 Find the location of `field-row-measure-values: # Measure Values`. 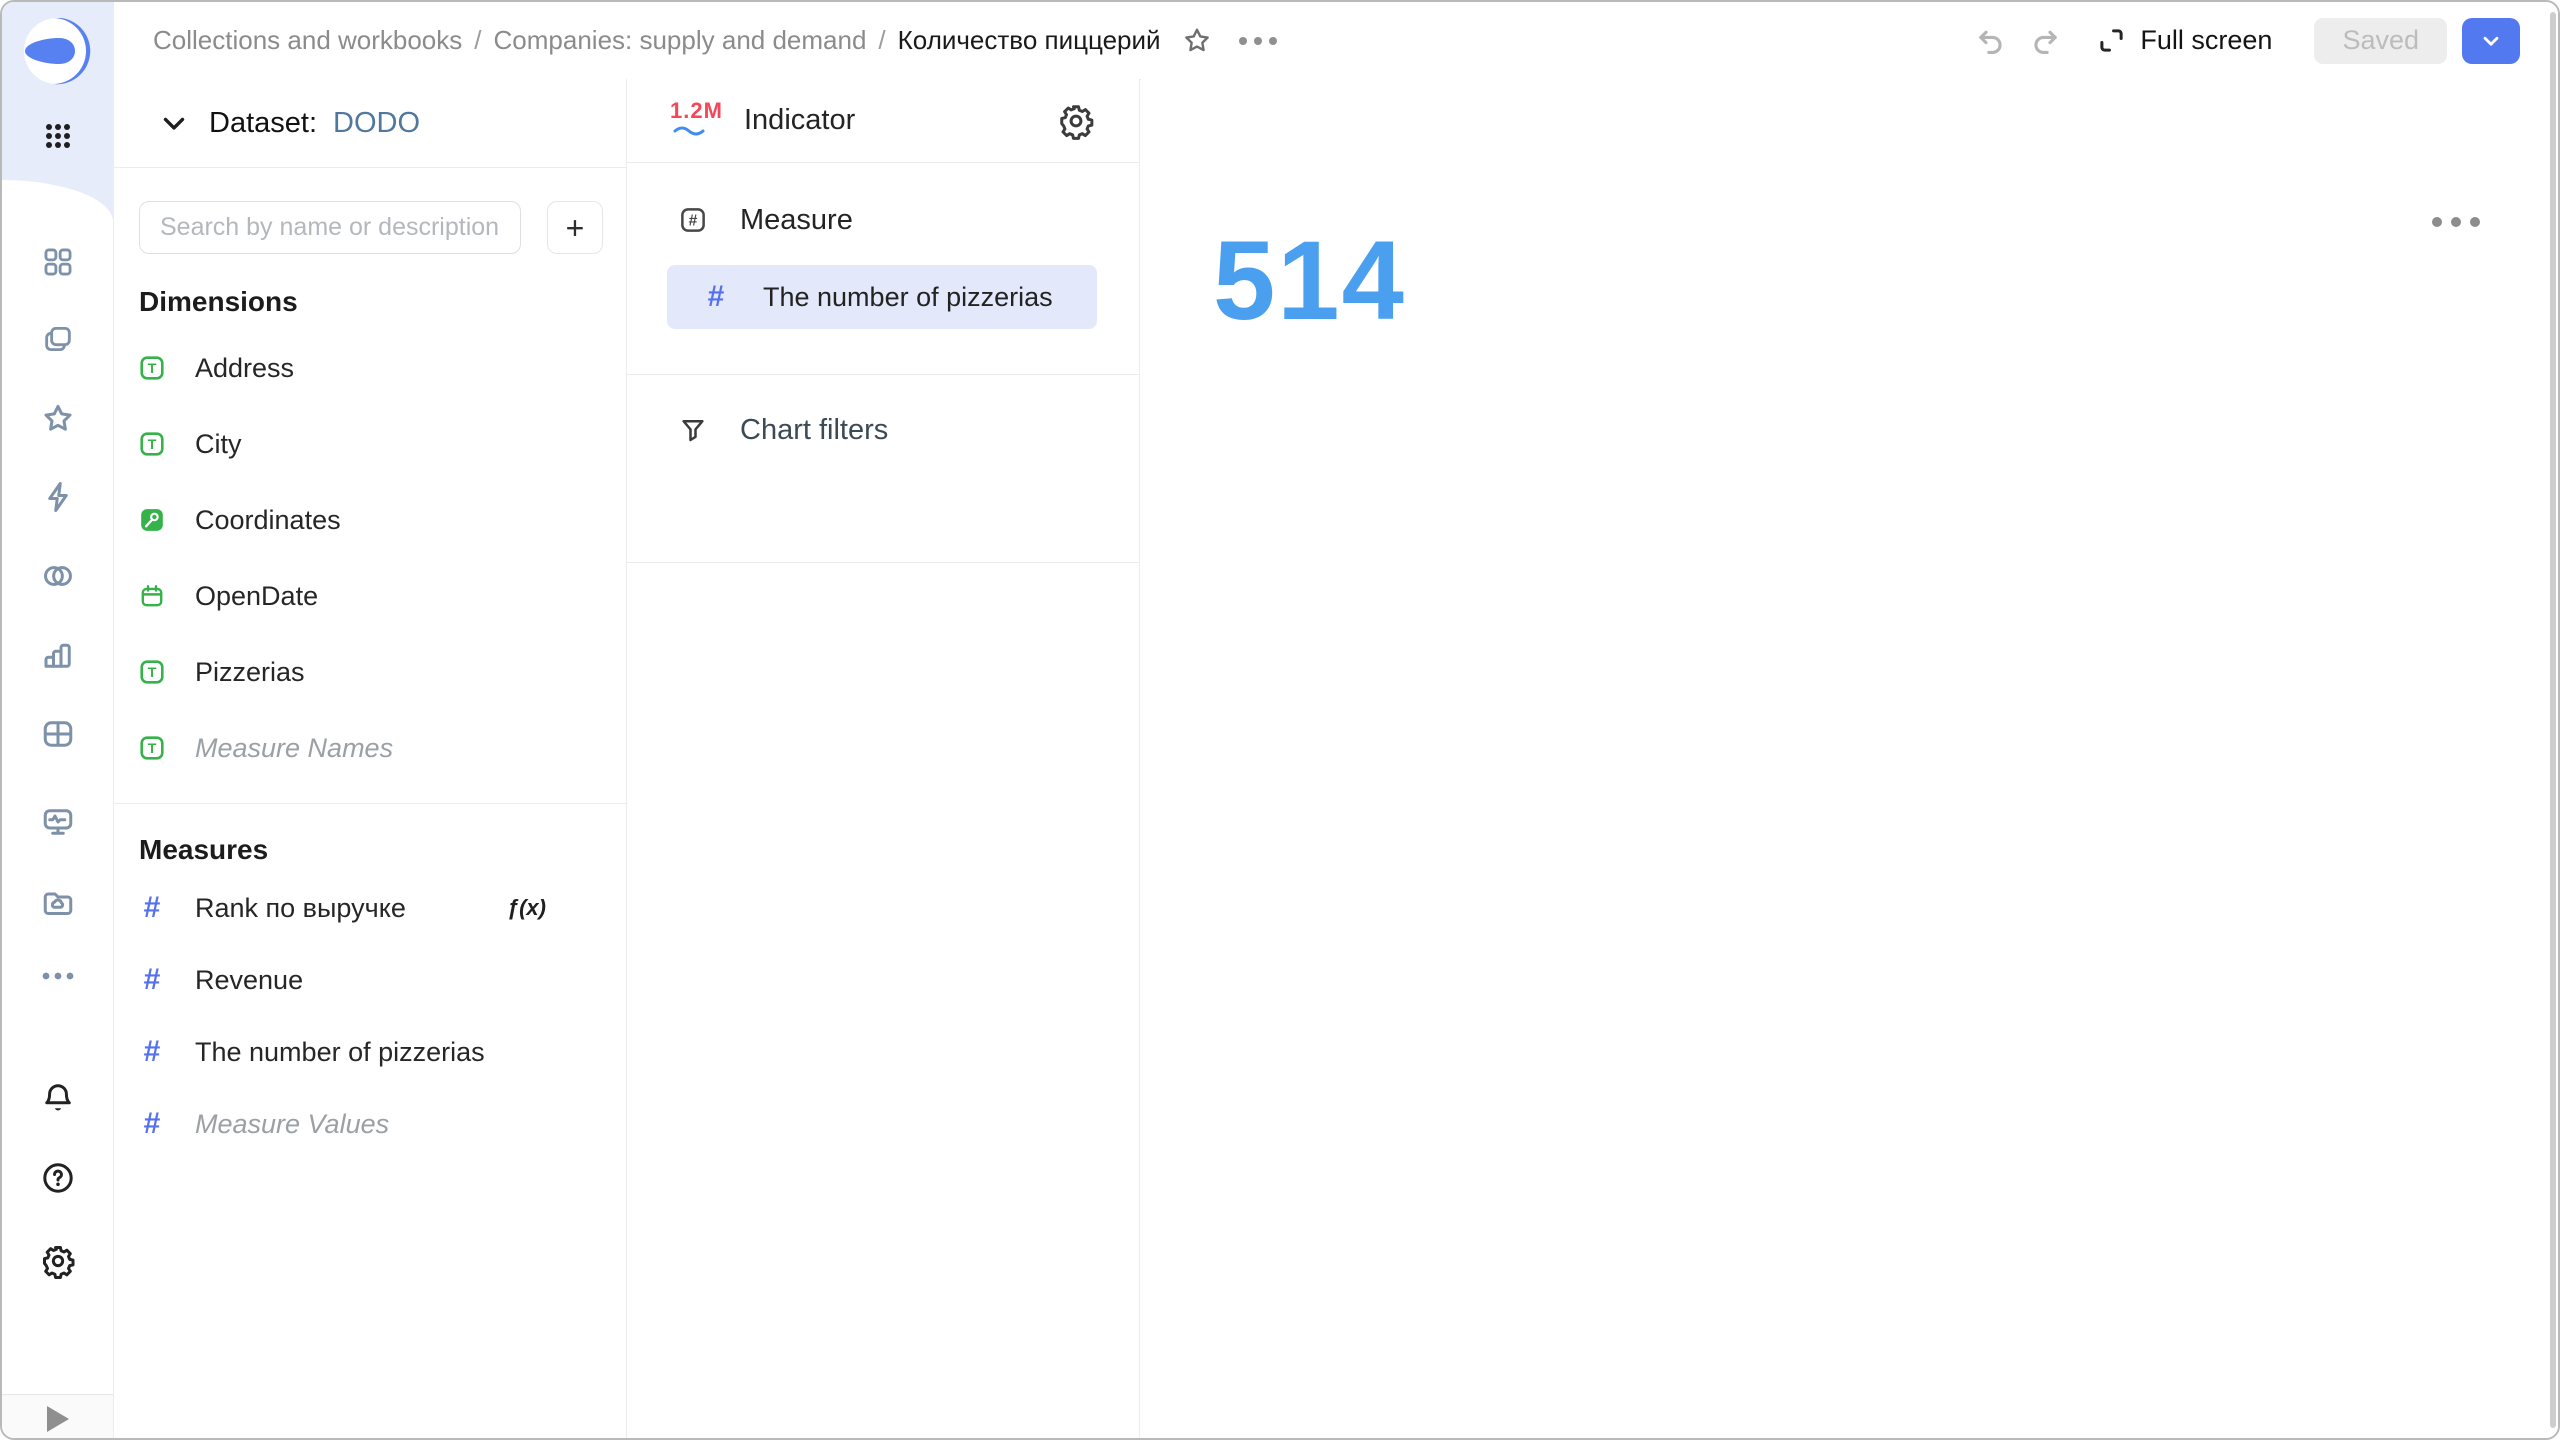

field-row-measure-values: # Measure Values is located at coordinates (369, 1124).